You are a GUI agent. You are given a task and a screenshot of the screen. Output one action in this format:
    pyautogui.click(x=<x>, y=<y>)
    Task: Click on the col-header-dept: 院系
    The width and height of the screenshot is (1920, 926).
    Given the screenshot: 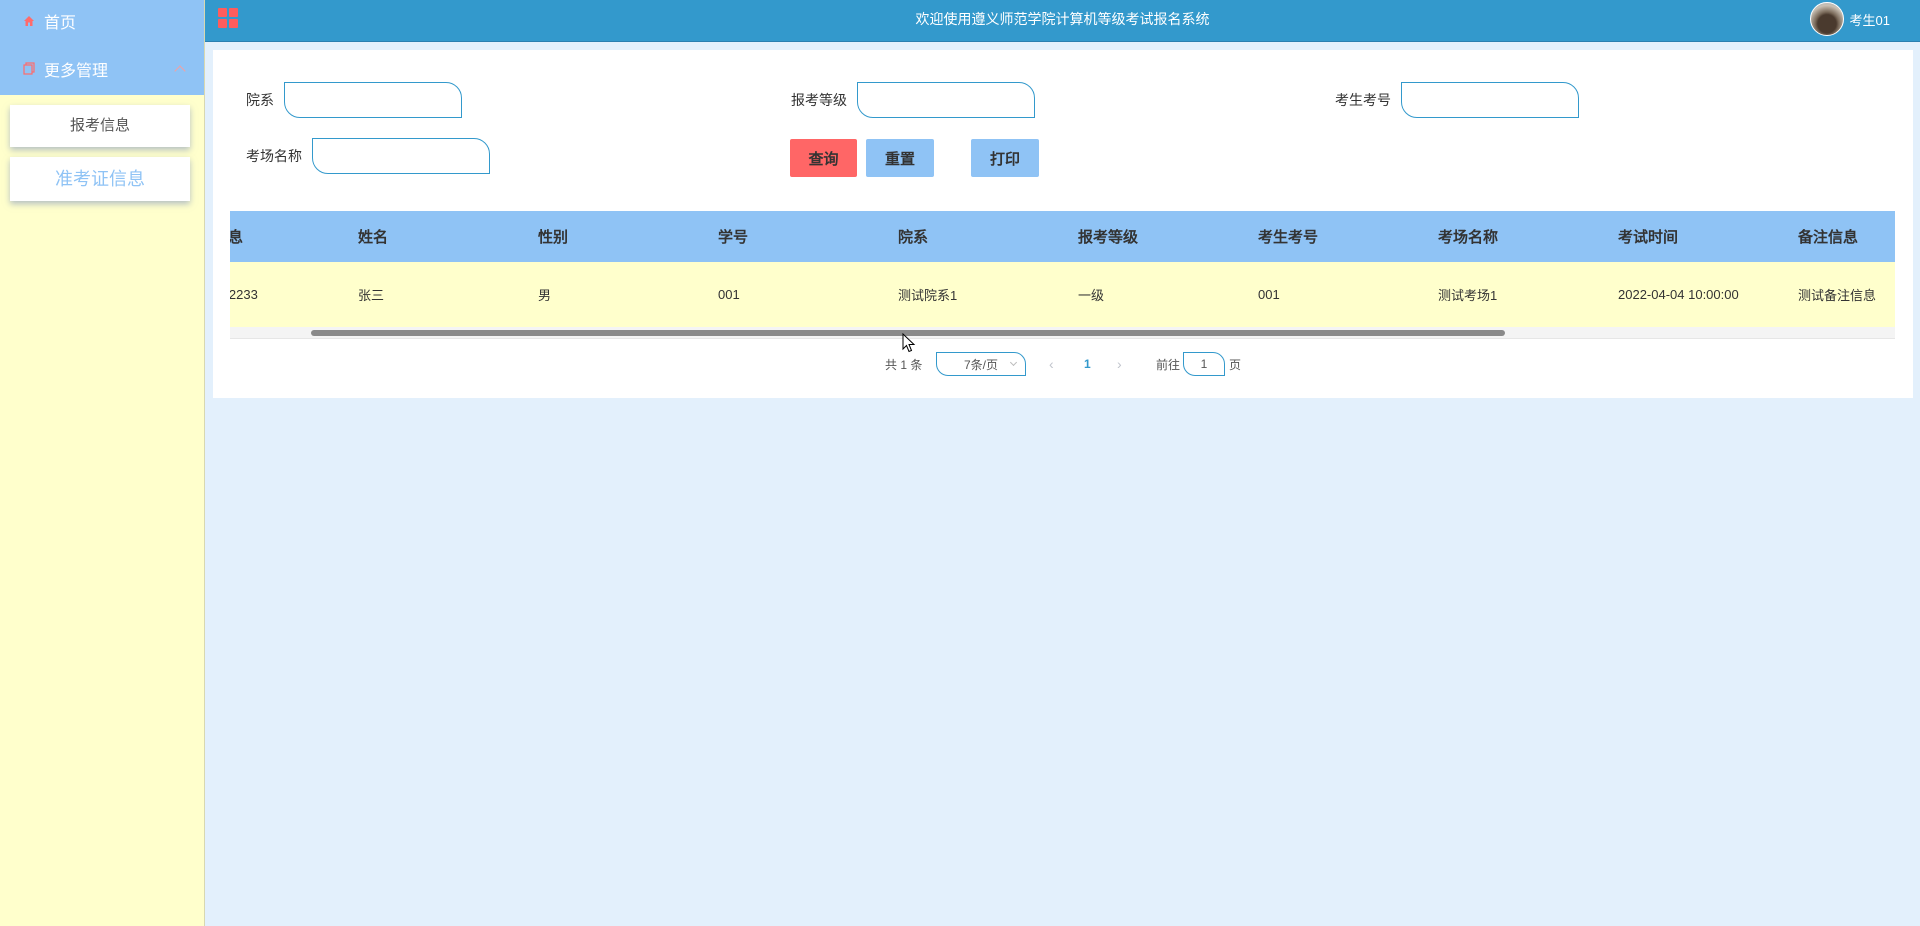 What is the action you would take?
    pyautogui.click(x=913, y=237)
    